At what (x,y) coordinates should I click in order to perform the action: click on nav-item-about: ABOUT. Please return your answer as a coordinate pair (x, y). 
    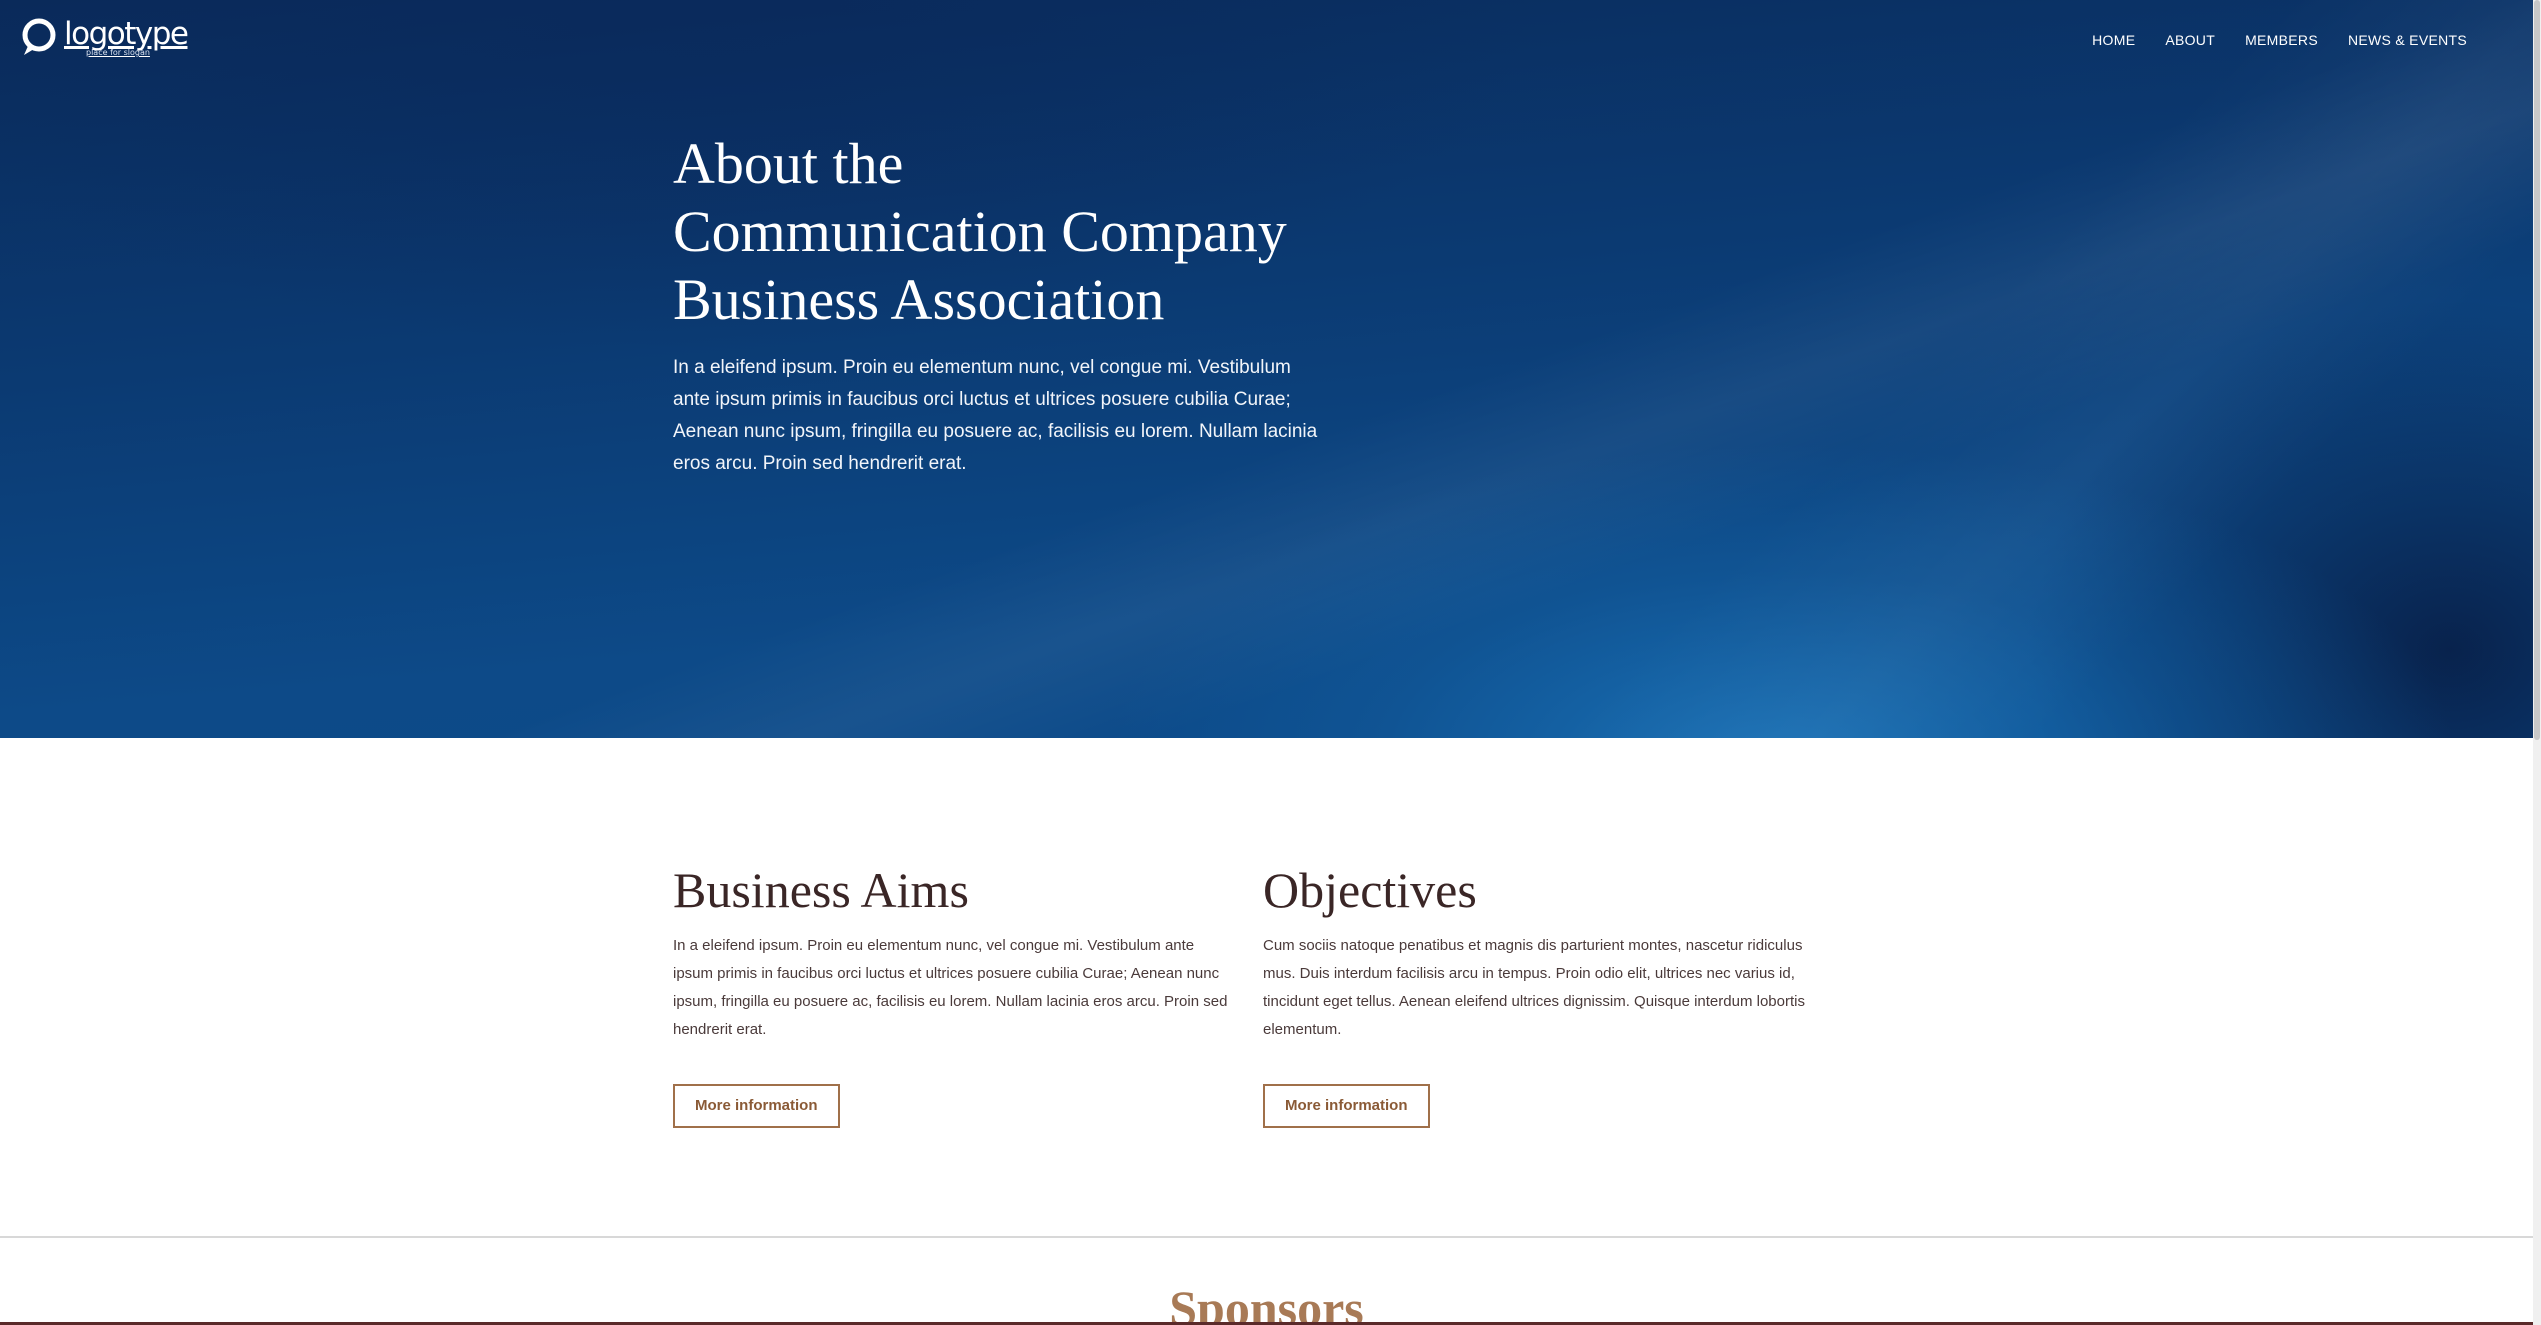
    Looking at the image, I should click on (2190, 40).